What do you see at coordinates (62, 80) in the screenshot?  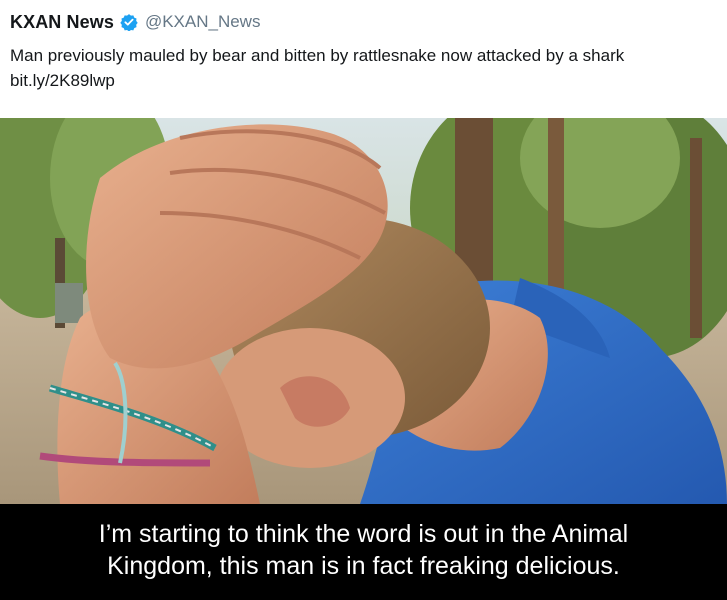 I see `tweet-link: bit.ly/2K89lwp` at bounding box center [62, 80].